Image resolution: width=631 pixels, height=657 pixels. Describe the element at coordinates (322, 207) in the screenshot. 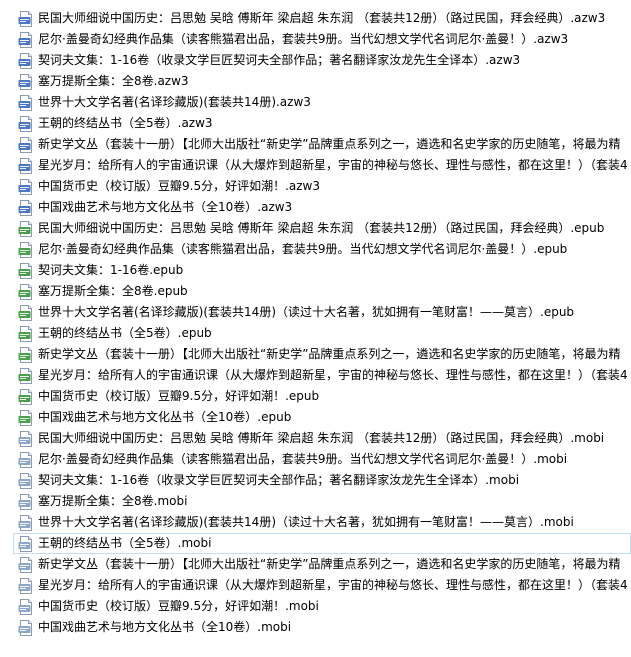

I see `file-row: 中国戏曲艺术与地方文化丛书（全10卷）.azw3` at that location.